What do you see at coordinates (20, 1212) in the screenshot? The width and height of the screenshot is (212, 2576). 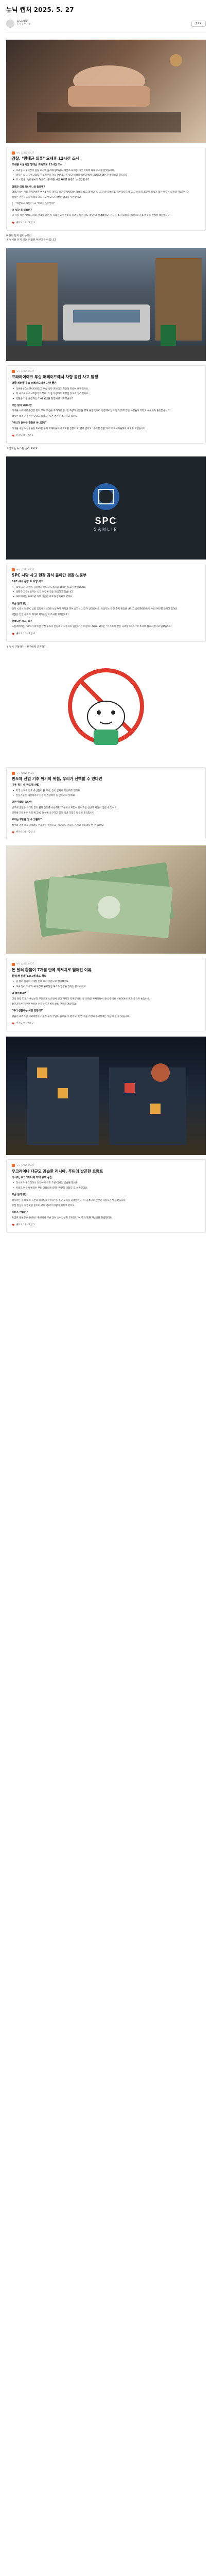 I see `section-heading: 트럼프 반응은?` at bounding box center [20, 1212].